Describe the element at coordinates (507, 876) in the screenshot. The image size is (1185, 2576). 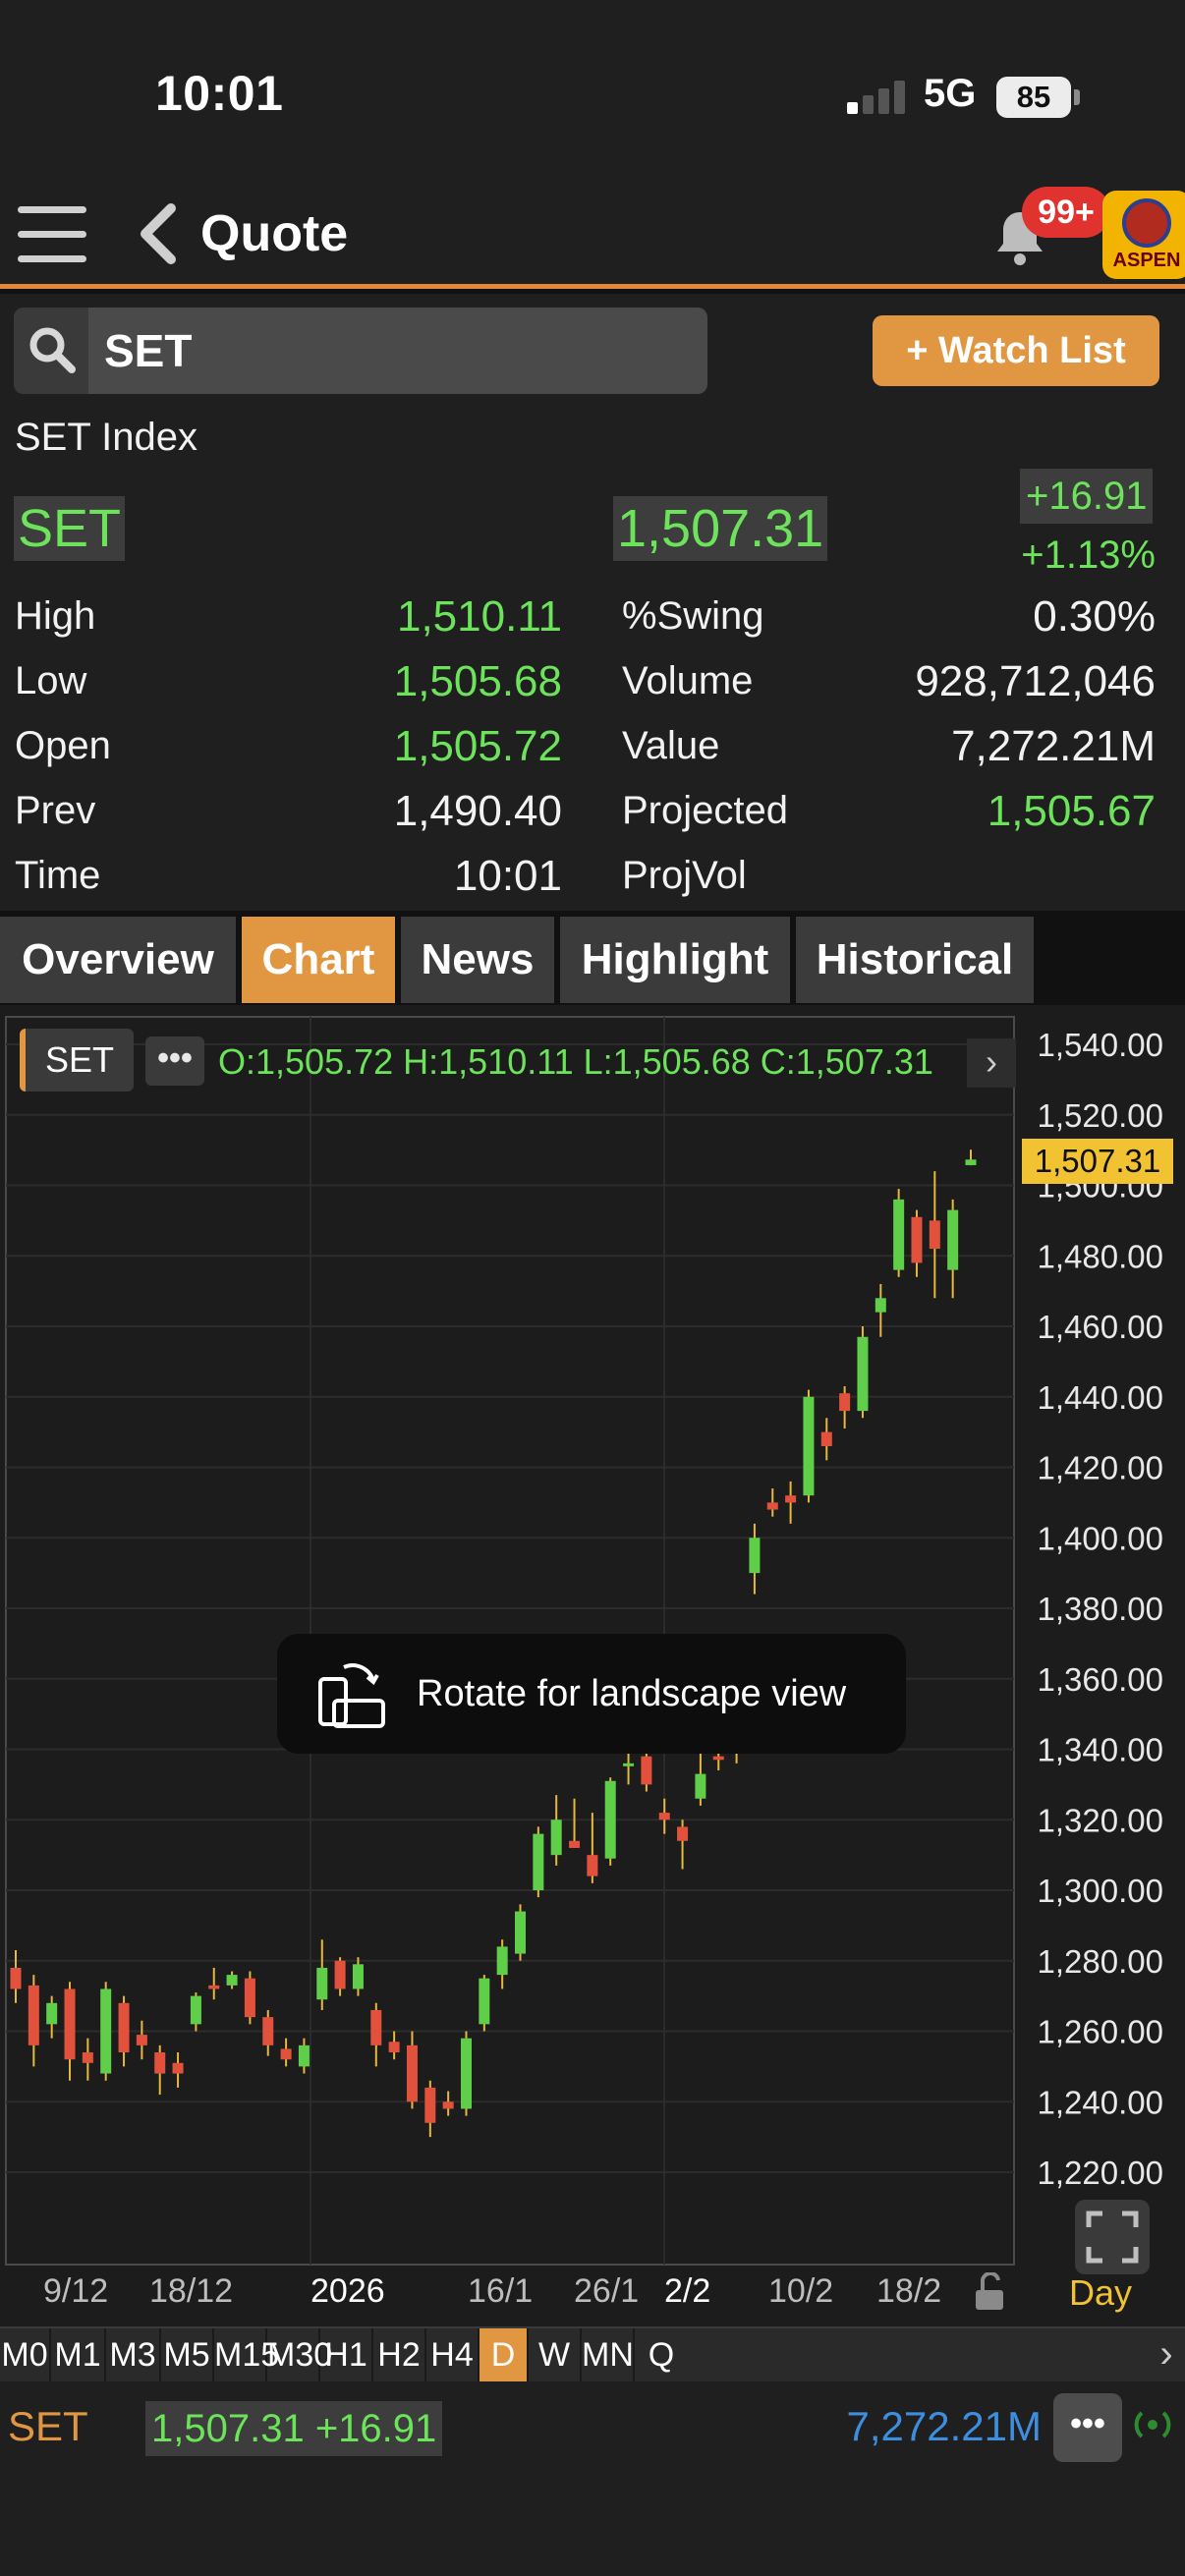
I see `stat-value-time: 10:01` at that location.